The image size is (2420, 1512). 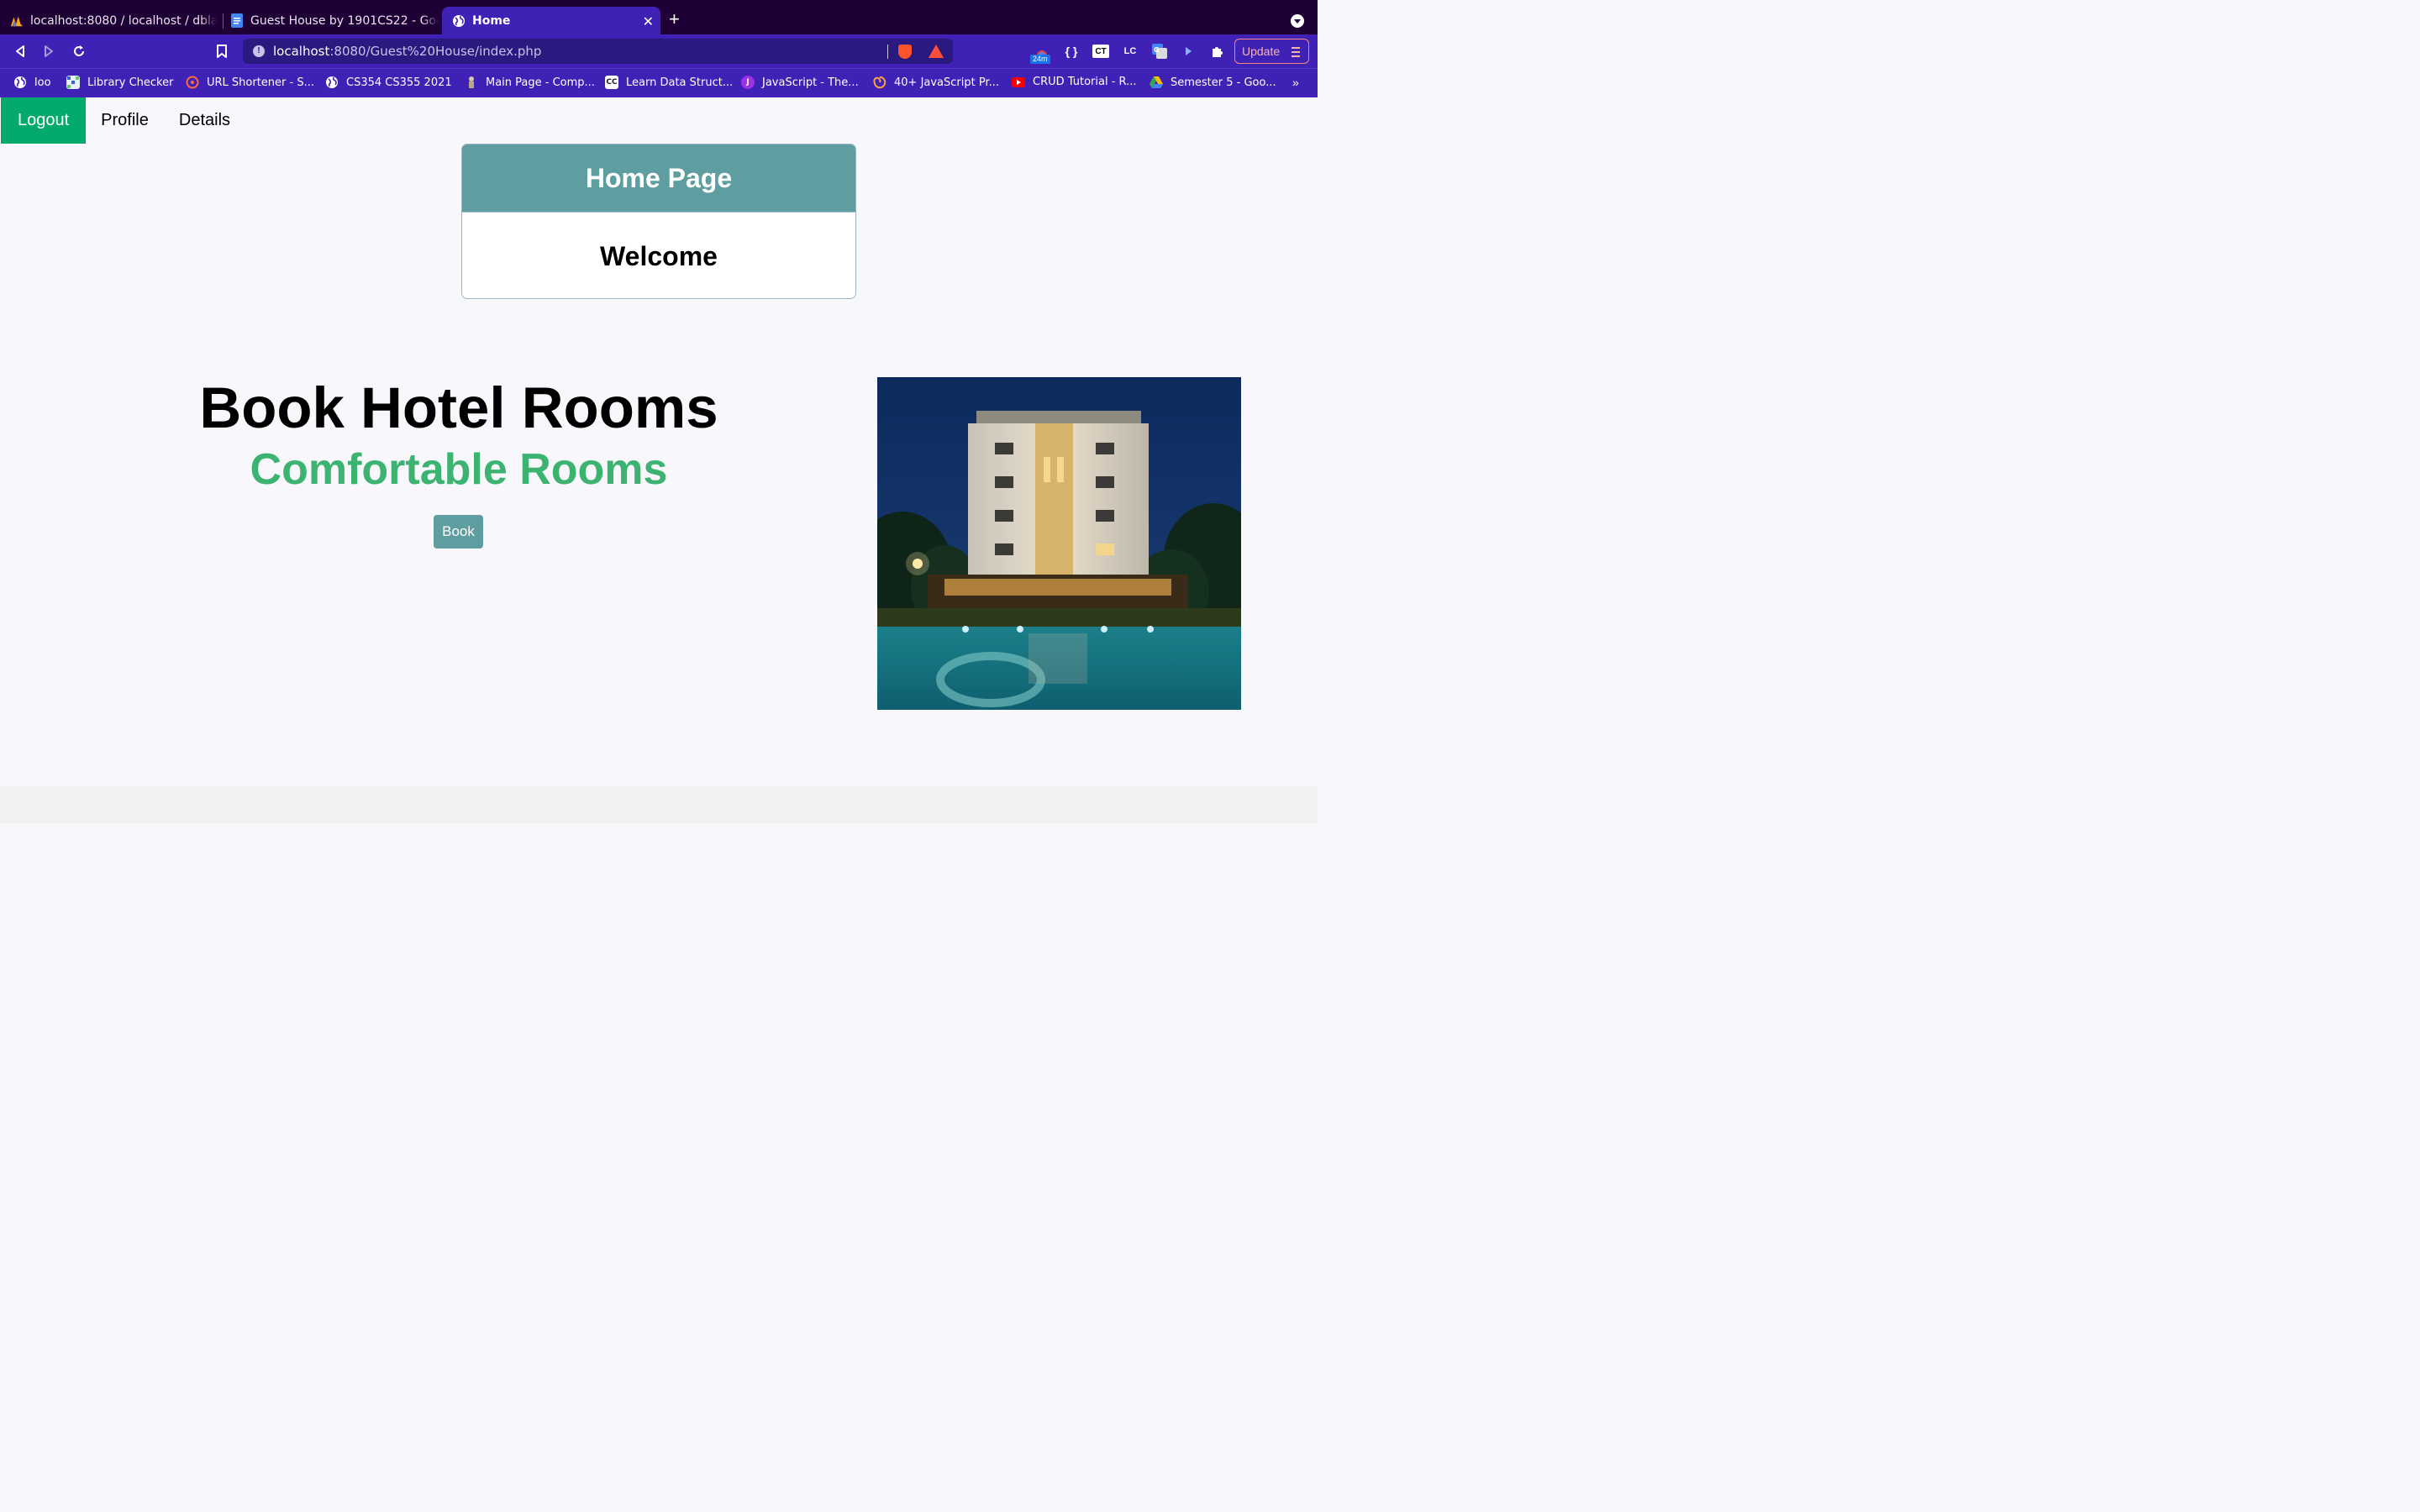 I want to click on google-translate-icon: G, so click(x=1159, y=51).